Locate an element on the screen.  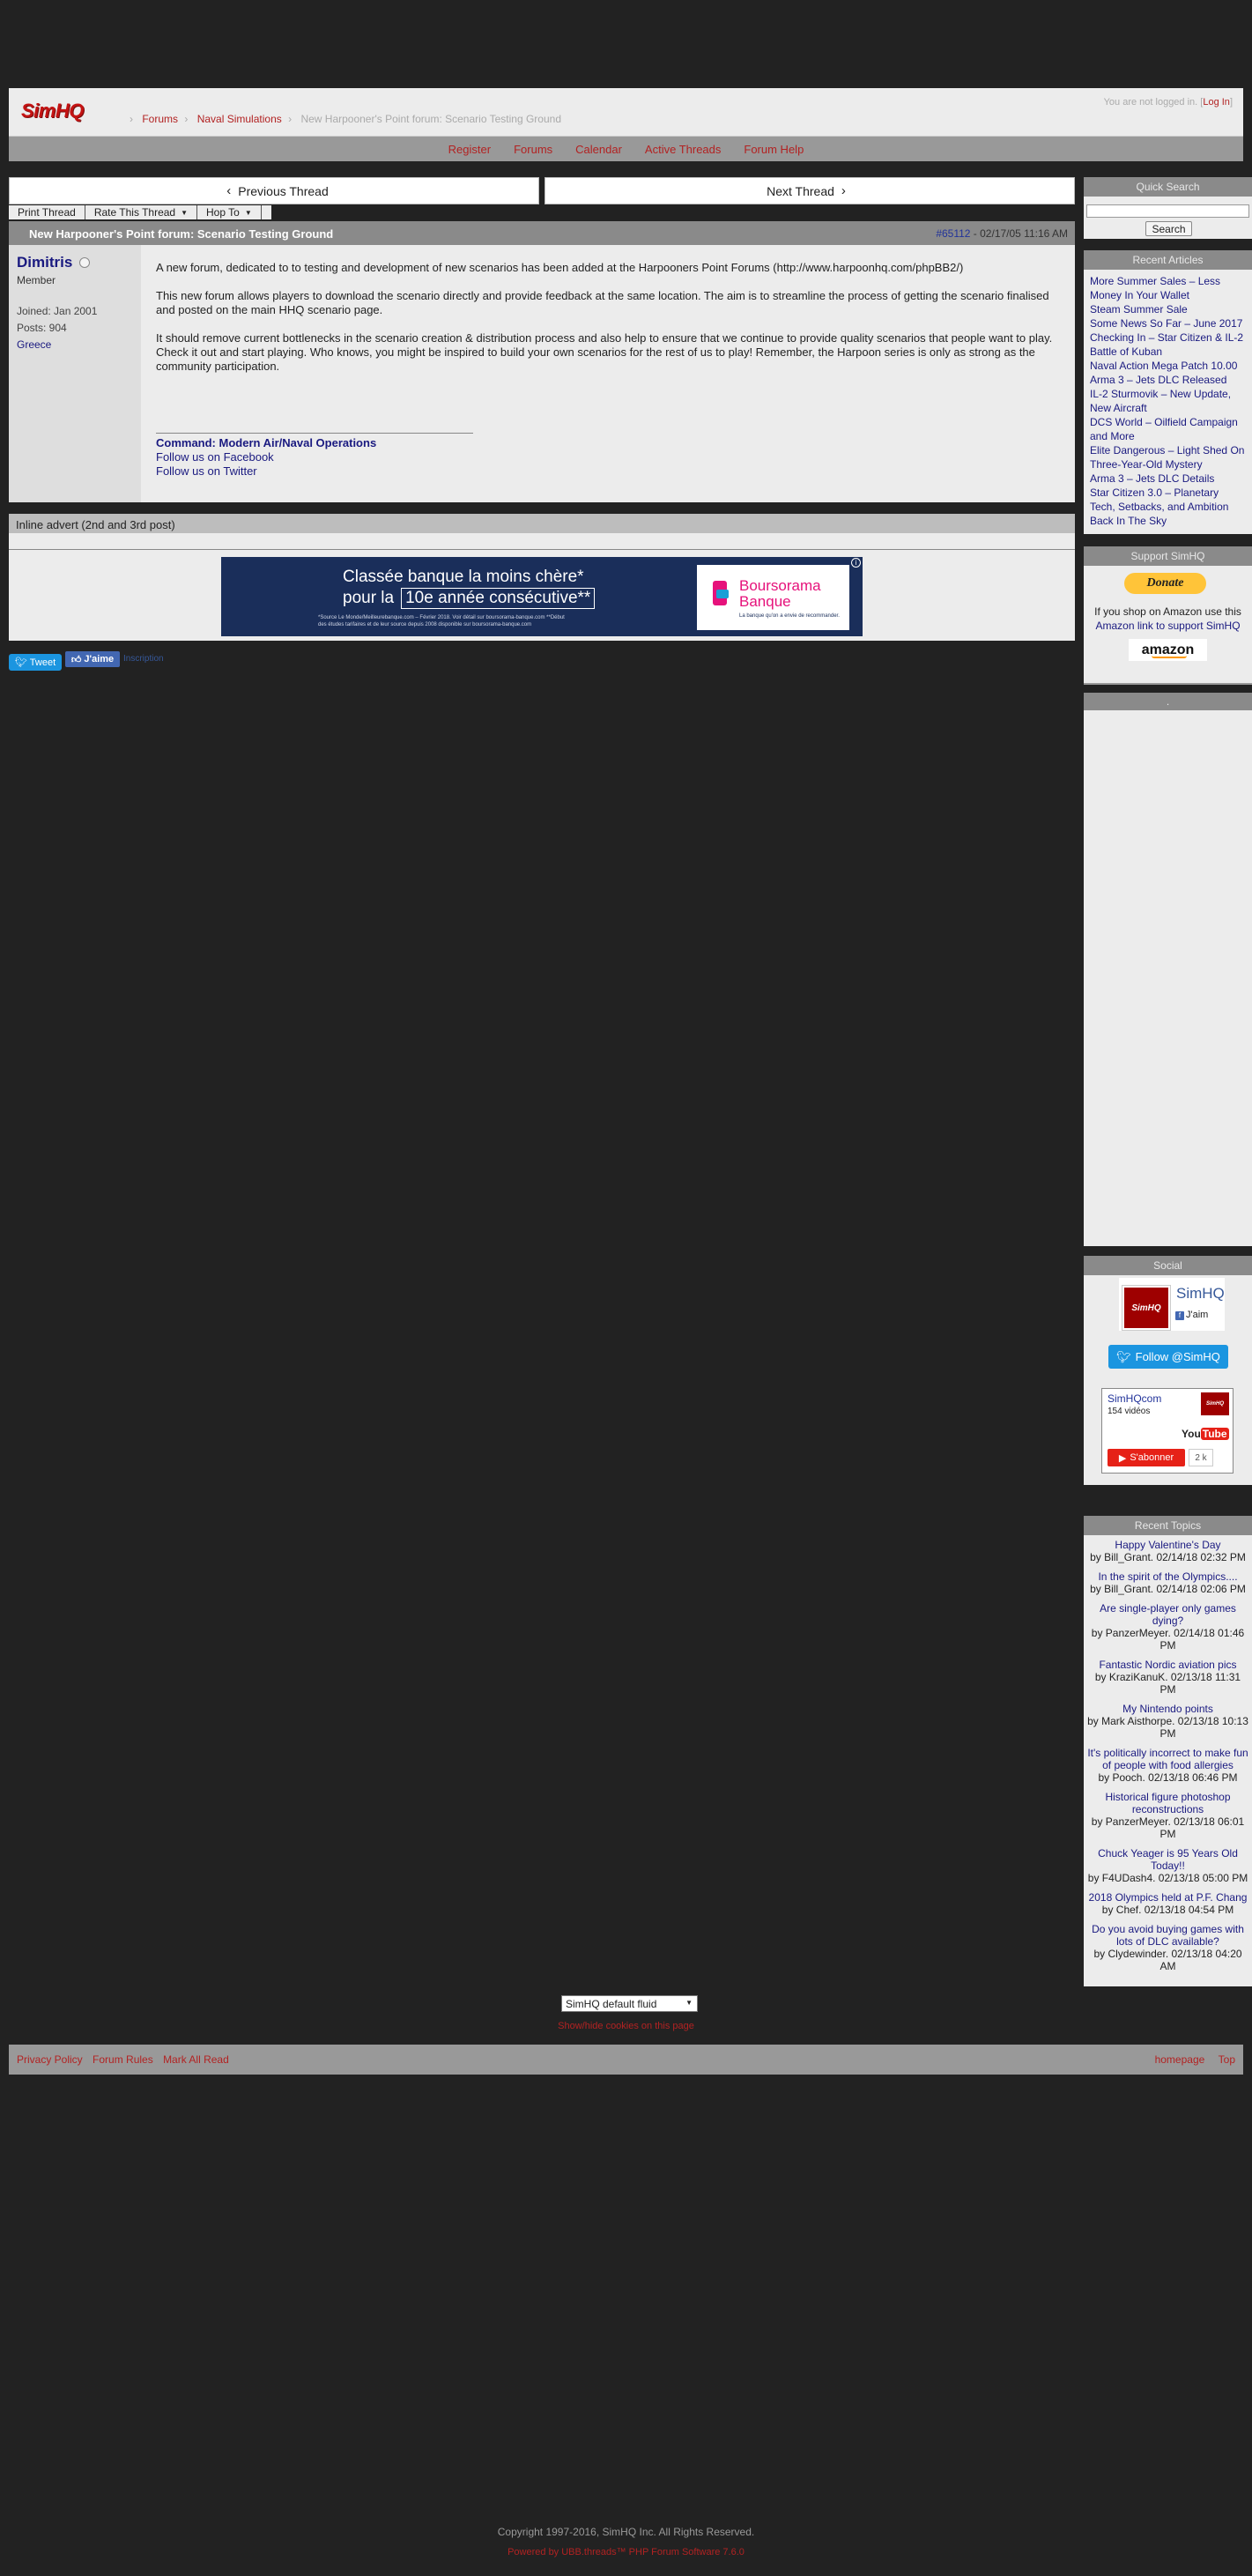
rate-thread-dropdown: Rate This Thread ▼ is located at coordinates (141, 212).